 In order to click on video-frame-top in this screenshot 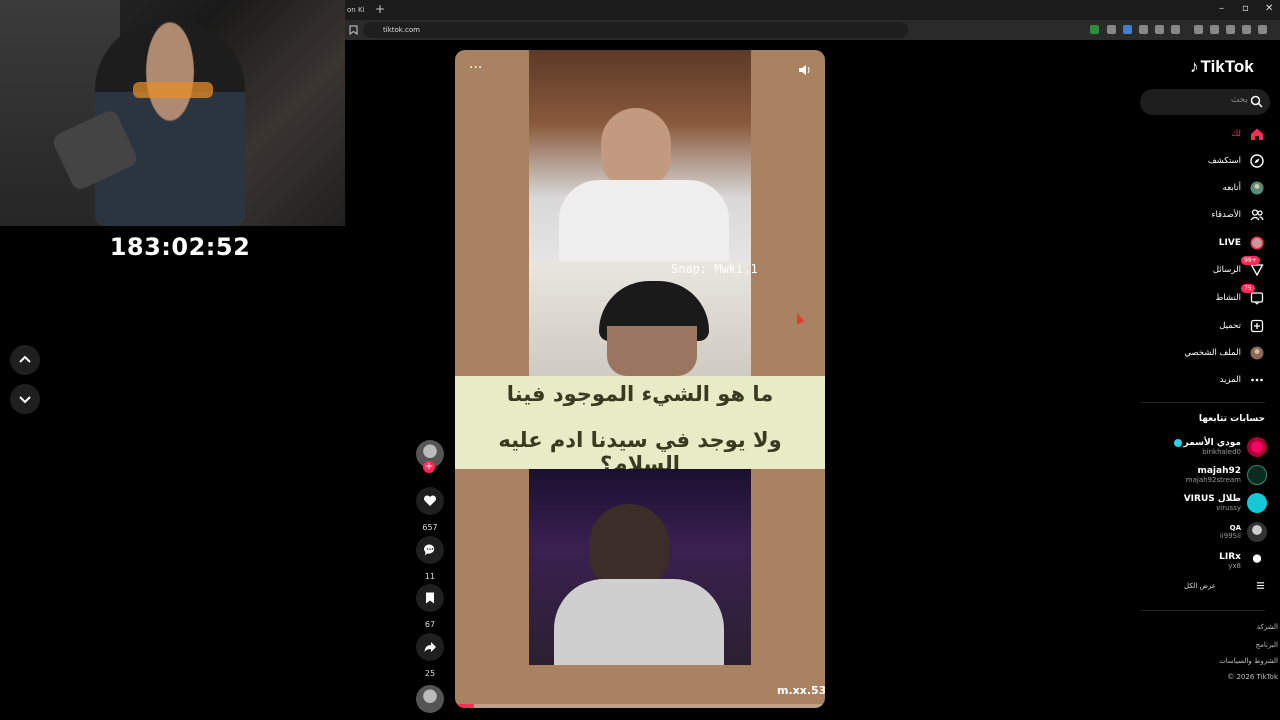, I will do `click(640, 155)`.